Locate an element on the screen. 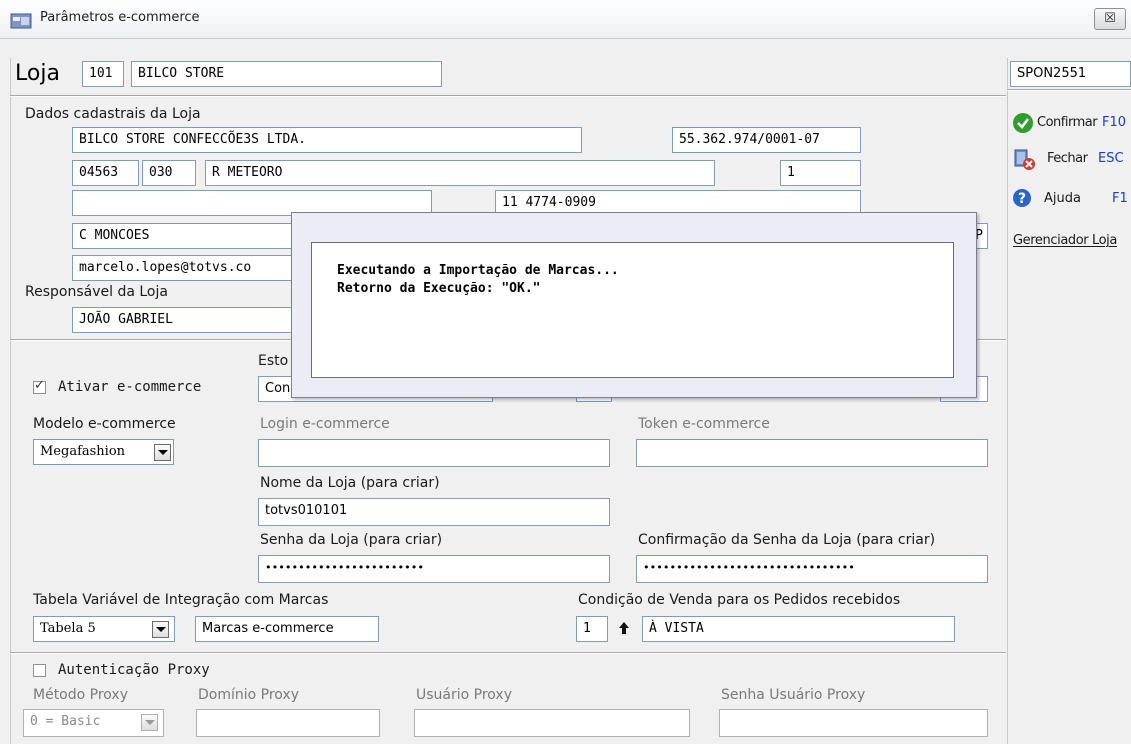 The image size is (1131, 744). confirm-button: Confirmar F10 is located at coordinates (1071, 124).